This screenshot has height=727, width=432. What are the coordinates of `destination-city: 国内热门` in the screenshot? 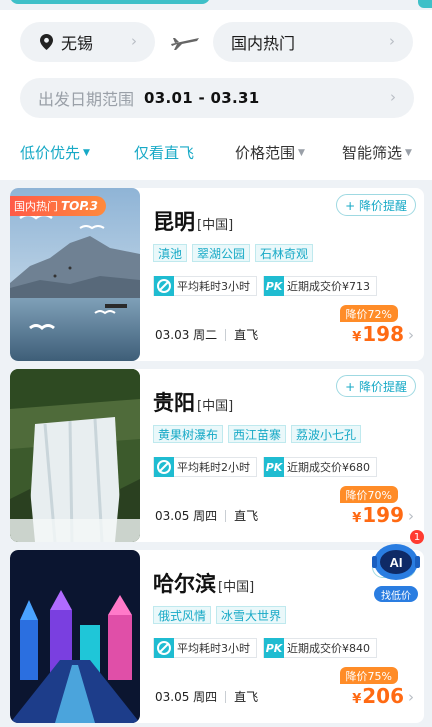 It's located at (263, 43).